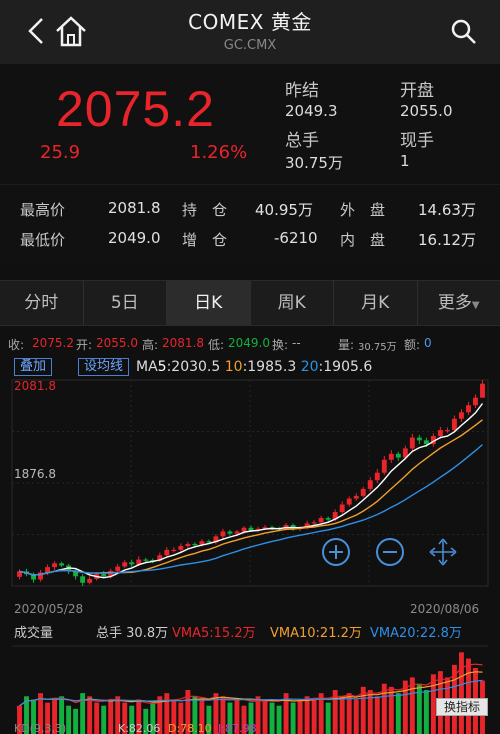 The image size is (500, 734). What do you see at coordinates (426, 98) in the screenshot?
I see `open-price: 开盘 2055.0` at bounding box center [426, 98].